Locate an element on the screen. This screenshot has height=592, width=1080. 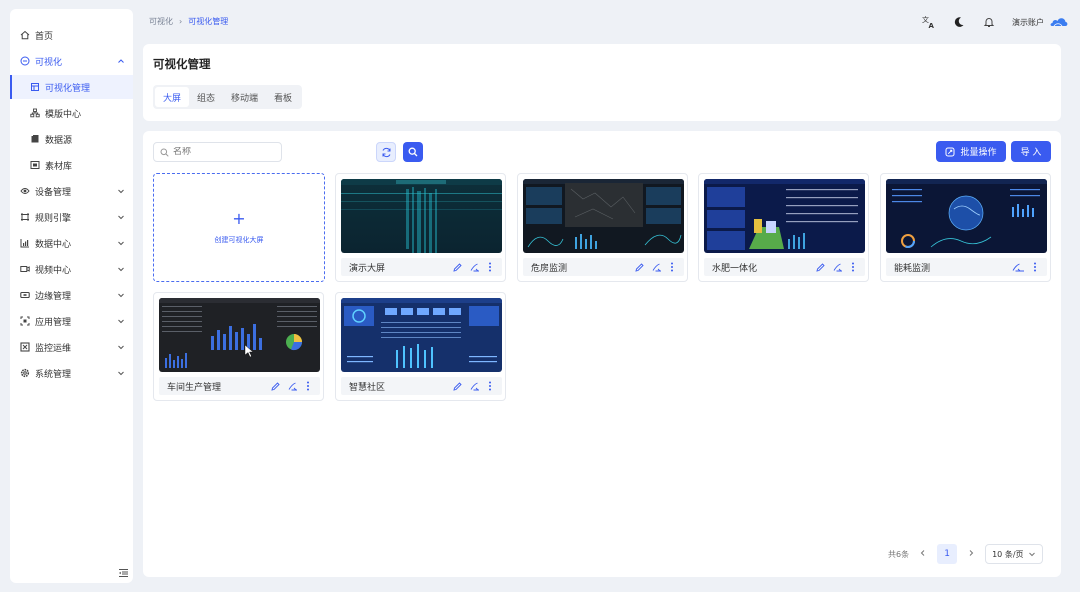
page-title: 可视化管理 is located at coordinates (182, 64).